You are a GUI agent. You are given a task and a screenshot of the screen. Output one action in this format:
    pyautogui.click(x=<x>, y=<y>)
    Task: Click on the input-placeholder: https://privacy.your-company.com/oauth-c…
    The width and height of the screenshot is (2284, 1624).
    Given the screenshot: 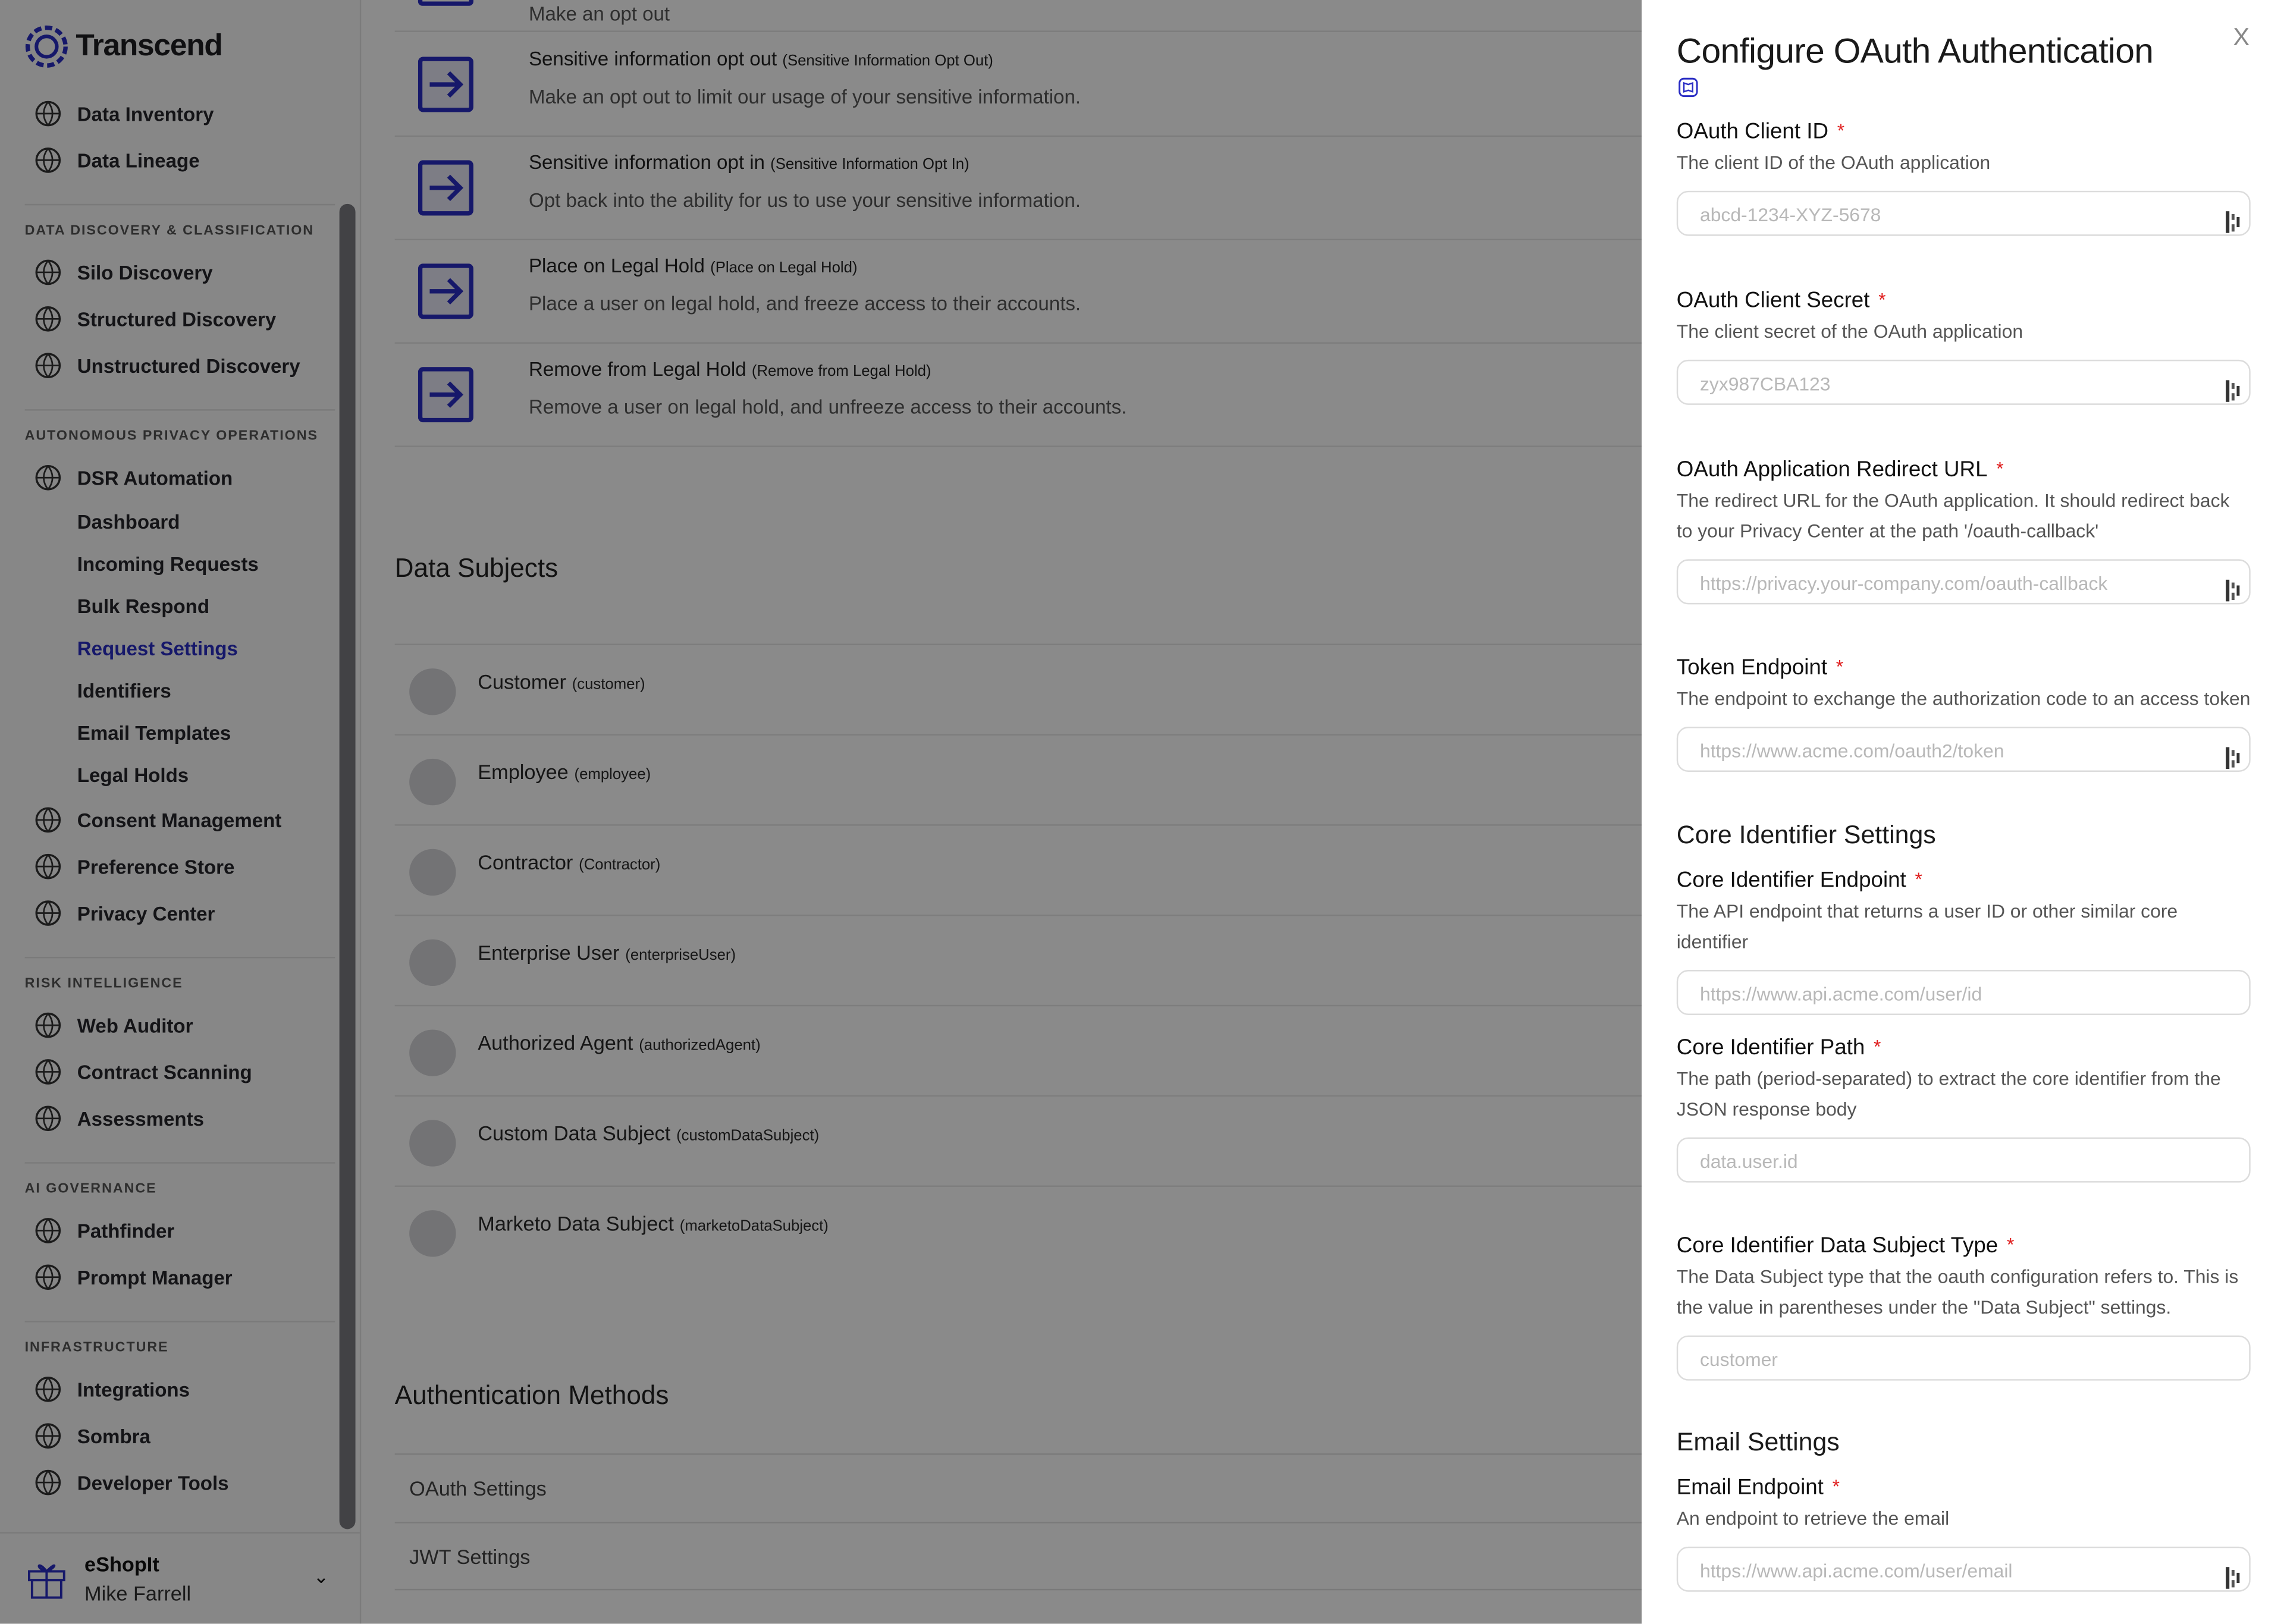 What is the action you would take?
    pyautogui.click(x=1903, y=583)
    